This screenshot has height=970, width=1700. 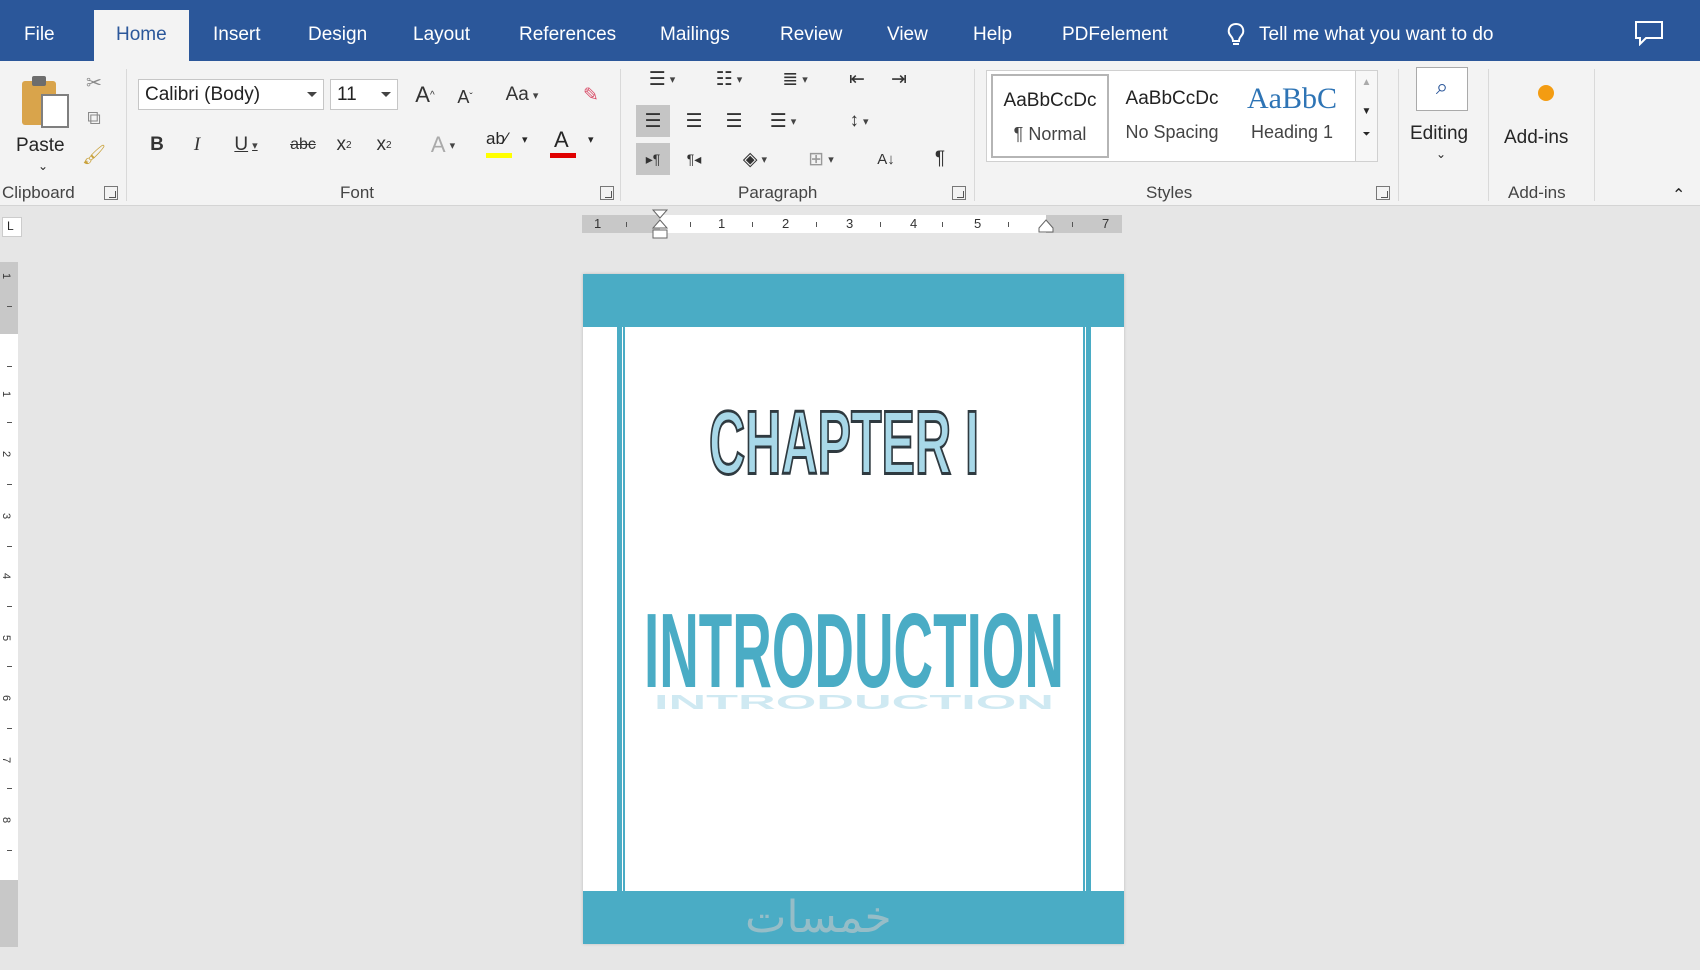 I want to click on addins-button: Add-ins, so click(x=1545, y=121).